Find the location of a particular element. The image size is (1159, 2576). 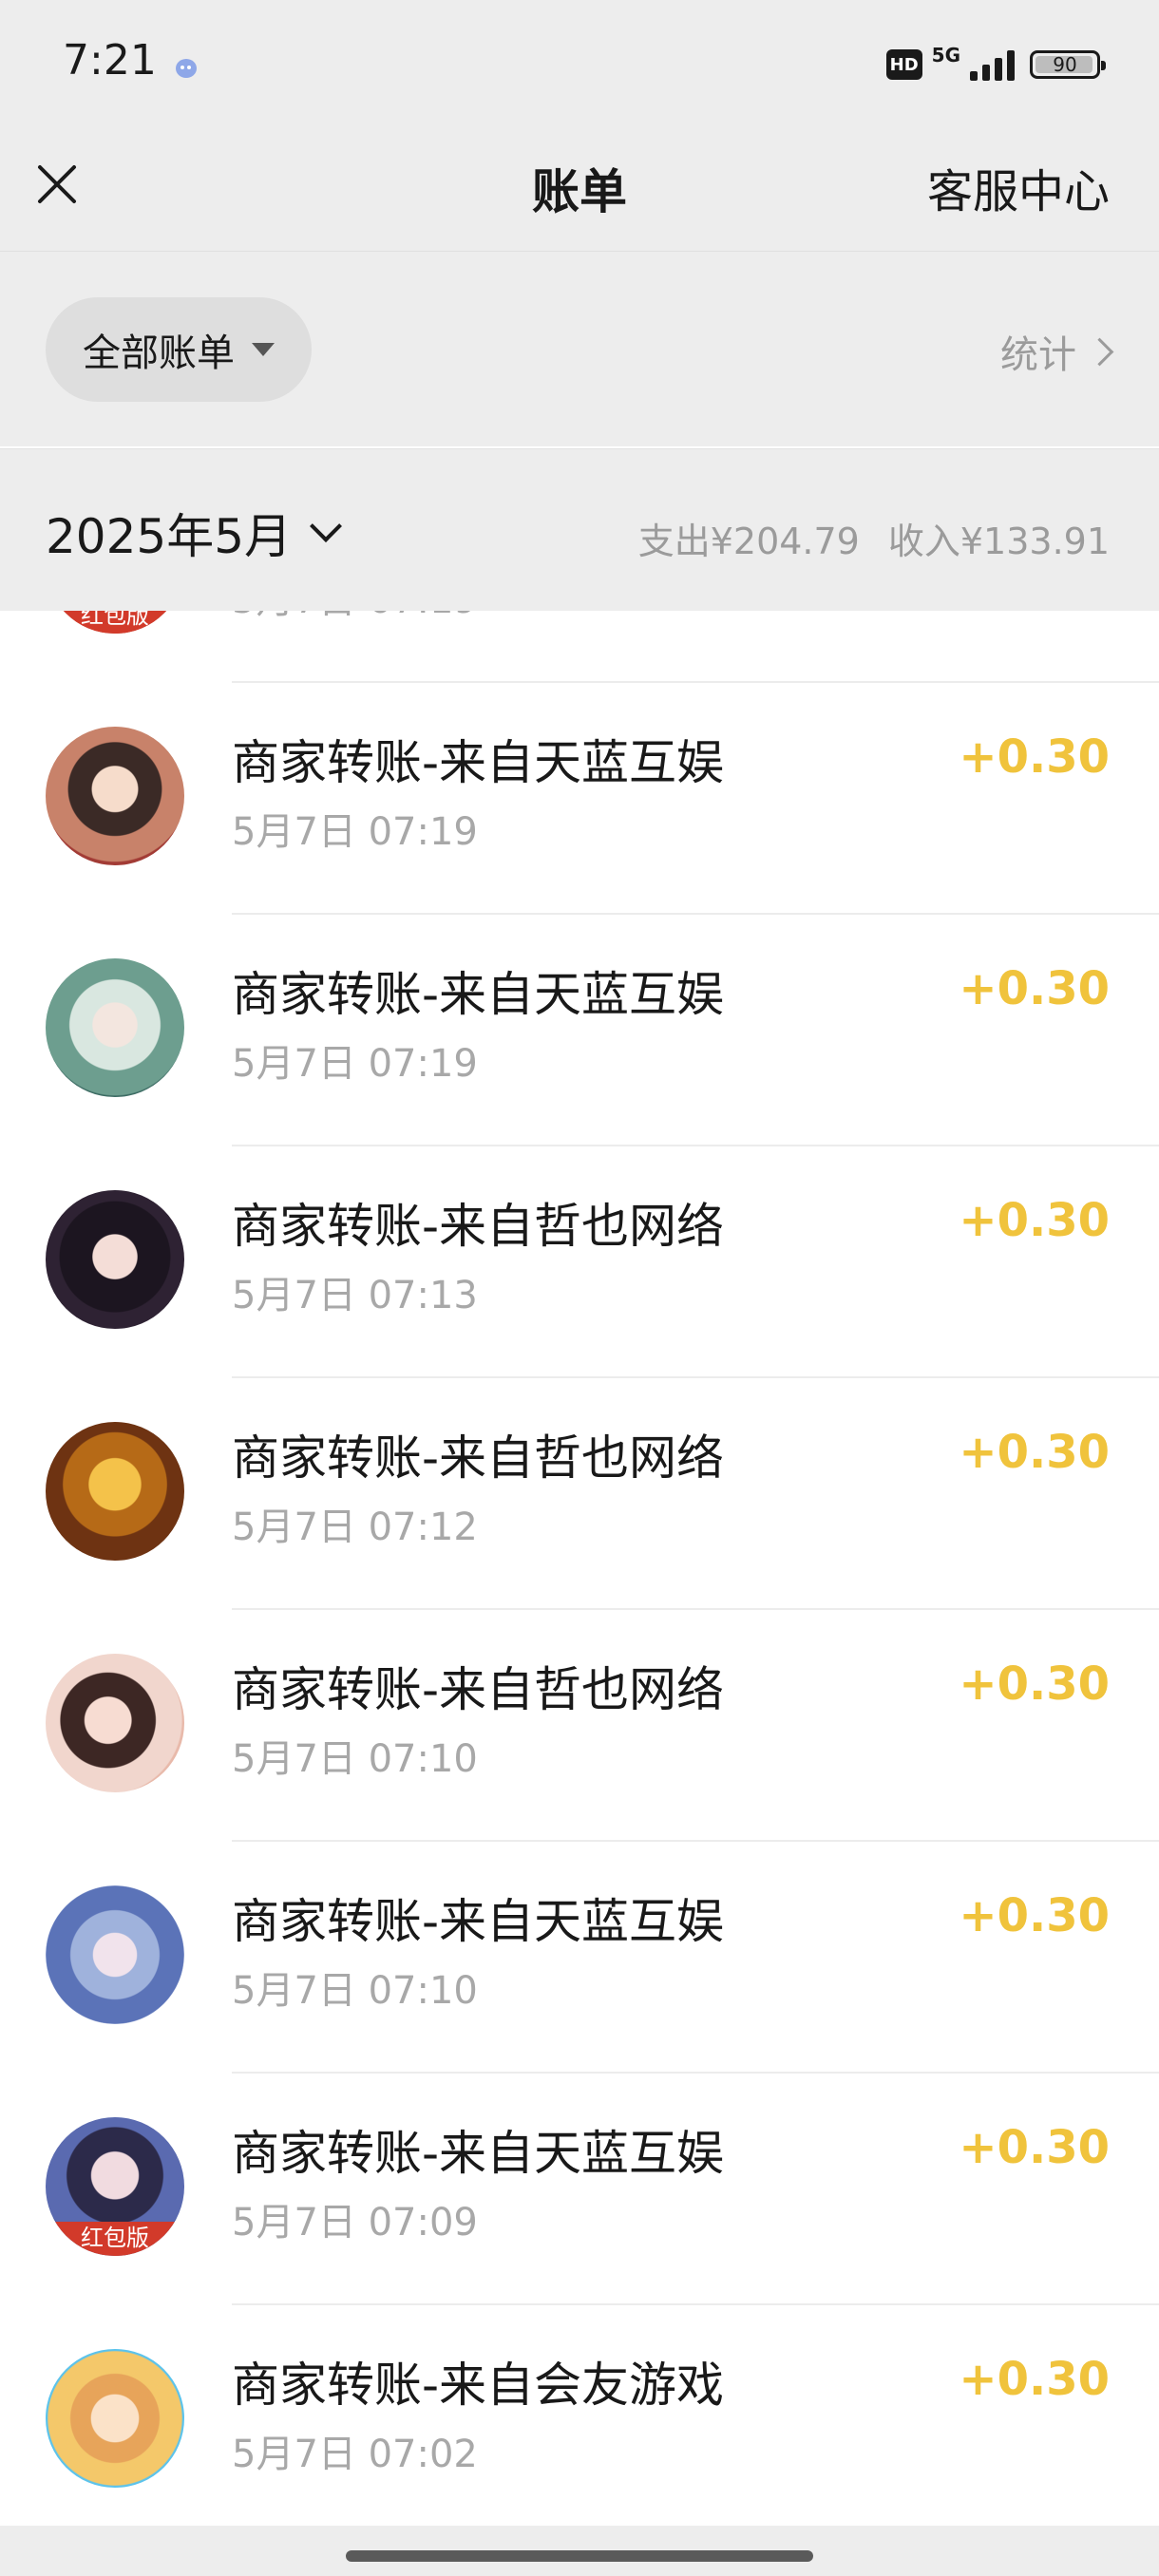

customer-service-link: 客服中心 is located at coordinates (1018, 187).